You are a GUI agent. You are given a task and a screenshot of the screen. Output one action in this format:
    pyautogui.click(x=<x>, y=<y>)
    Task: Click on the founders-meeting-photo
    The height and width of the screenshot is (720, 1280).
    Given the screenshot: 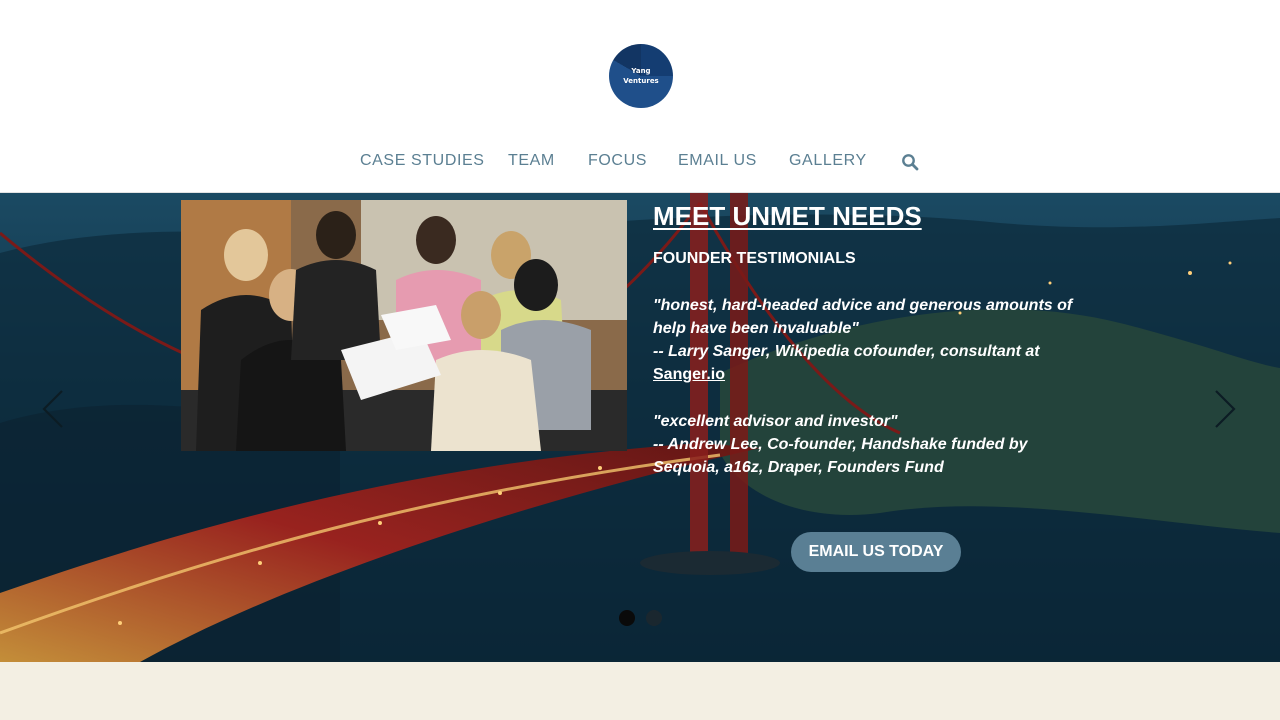 What is the action you would take?
    pyautogui.click(x=404, y=325)
    